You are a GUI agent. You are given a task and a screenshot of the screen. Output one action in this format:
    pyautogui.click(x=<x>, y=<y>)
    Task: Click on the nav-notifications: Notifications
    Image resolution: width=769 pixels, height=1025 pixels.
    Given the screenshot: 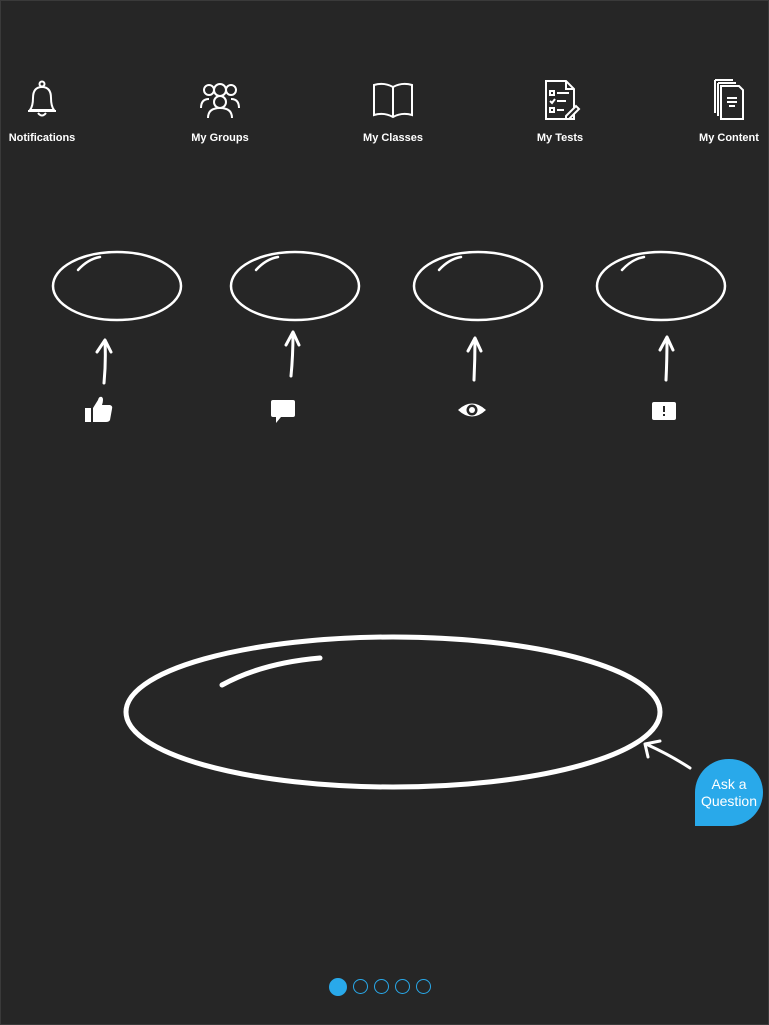 What is the action you would take?
    pyautogui.click(x=48, y=113)
    